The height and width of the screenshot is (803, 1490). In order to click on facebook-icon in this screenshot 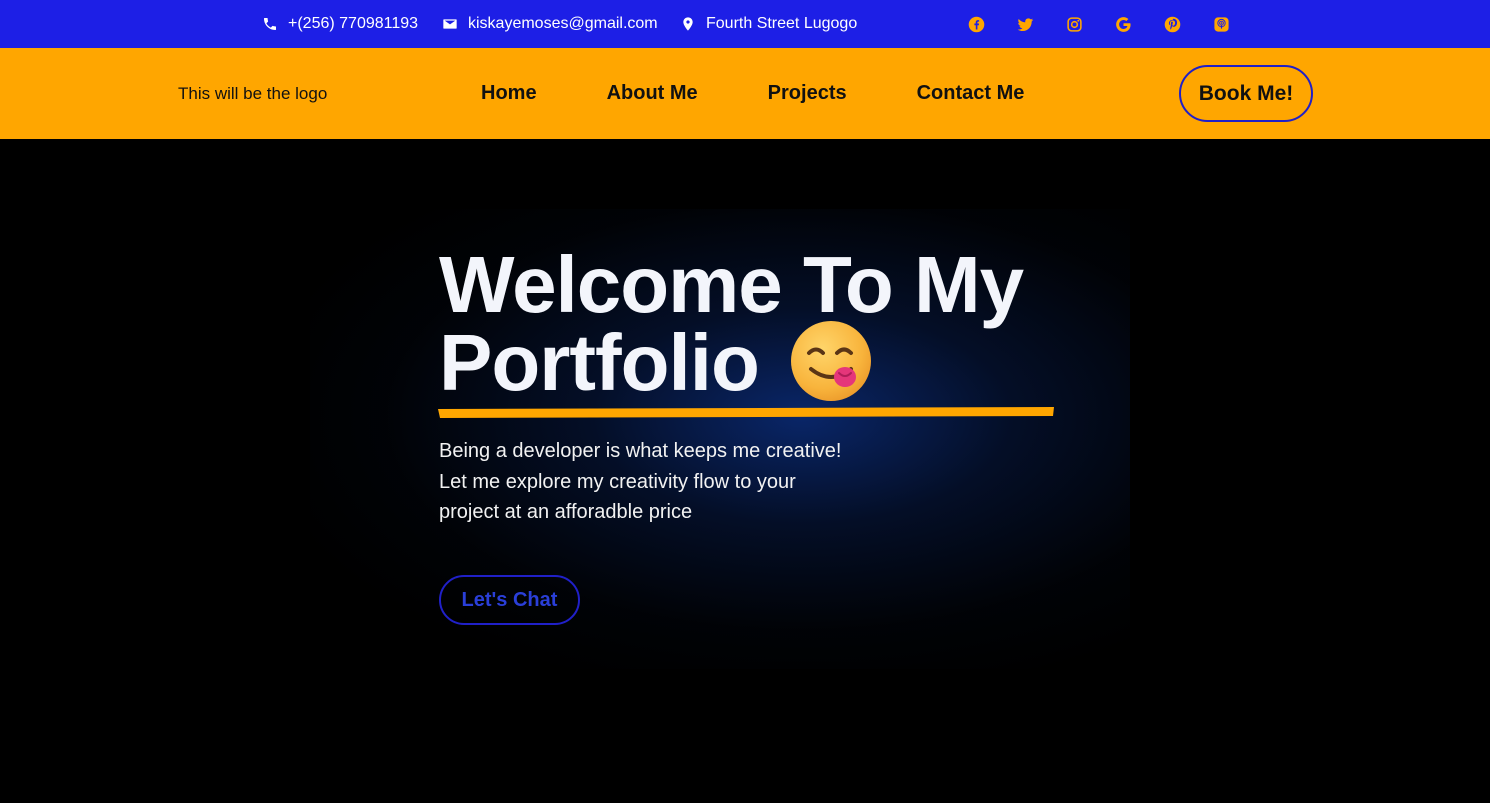, I will do `click(976, 24)`.